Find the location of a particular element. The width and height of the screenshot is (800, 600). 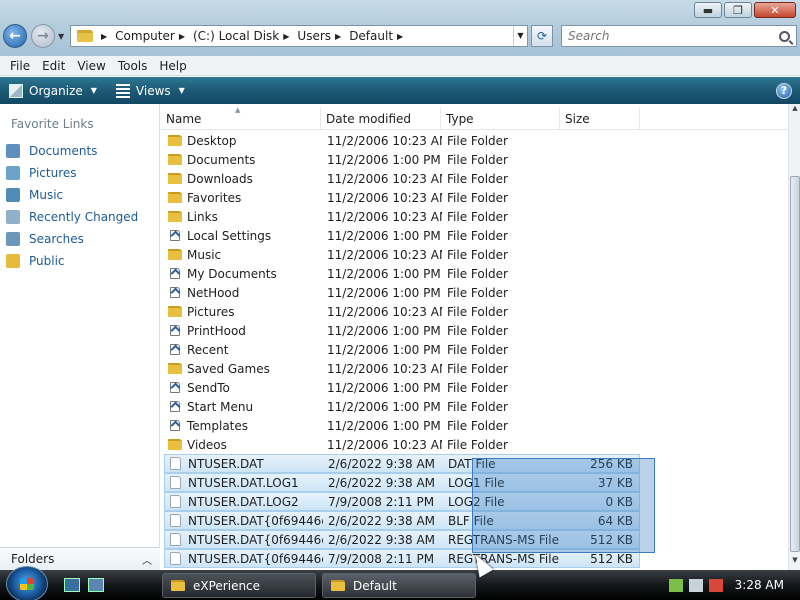

nav-link-pictures: Pictures is located at coordinates (72, 173).